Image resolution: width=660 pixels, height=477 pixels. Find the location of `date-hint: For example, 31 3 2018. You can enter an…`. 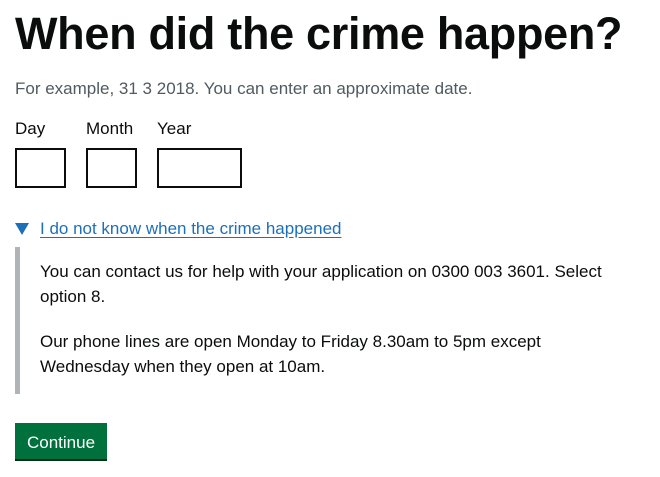

date-hint: For example, 31 3 2018. You can enter an… is located at coordinates (244, 88).